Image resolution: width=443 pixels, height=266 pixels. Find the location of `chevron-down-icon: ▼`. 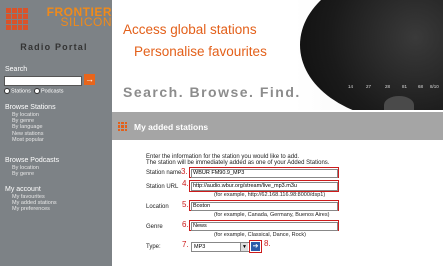

chevron-down-icon: ▼ is located at coordinates (244, 247).